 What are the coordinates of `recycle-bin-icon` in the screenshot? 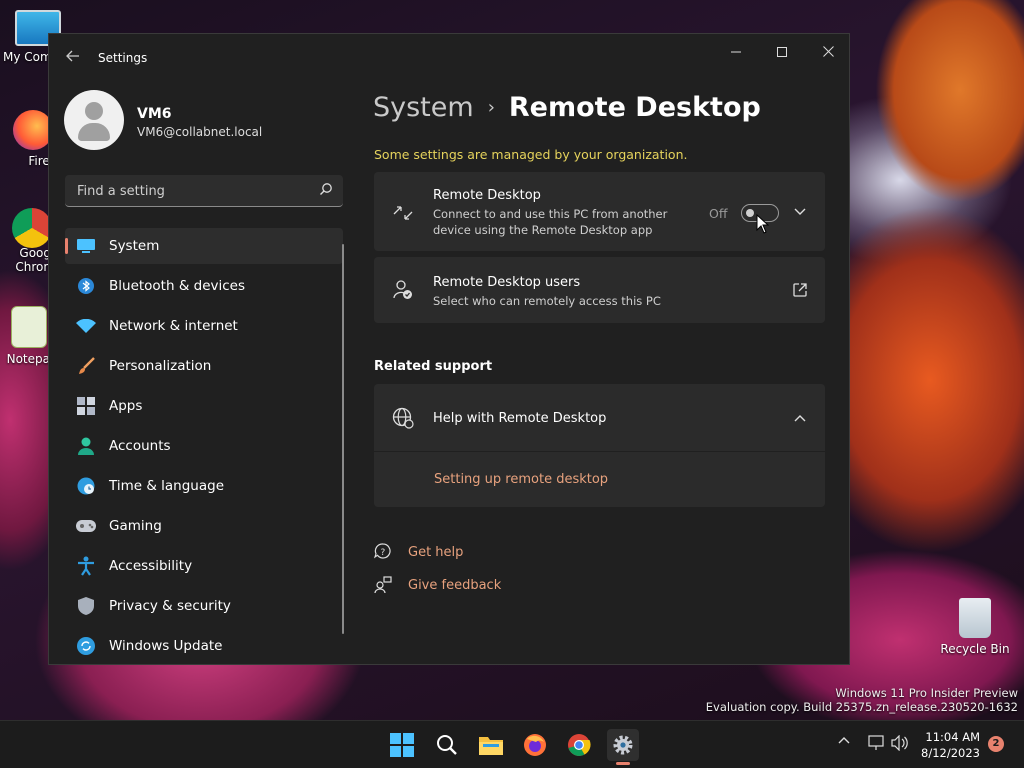 It's located at (975, 618).